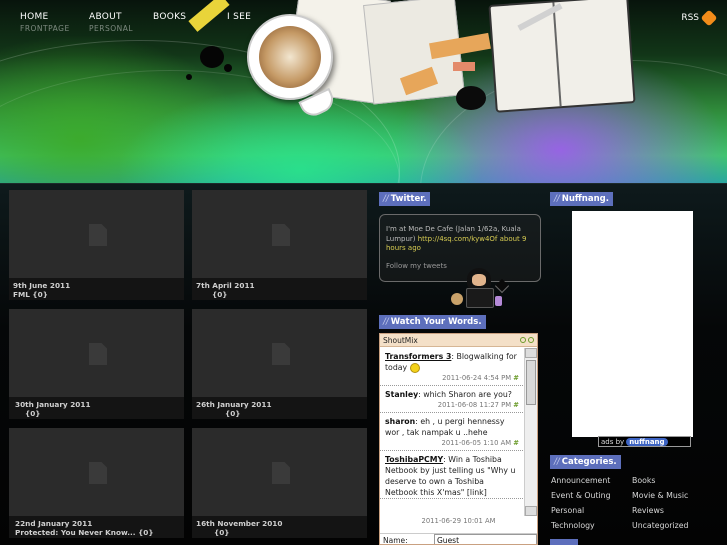 This screenshot has width=727, height=545. Describe the element at coordinates (498, 301) in the screenshot. I see `cup-icon` at that location.